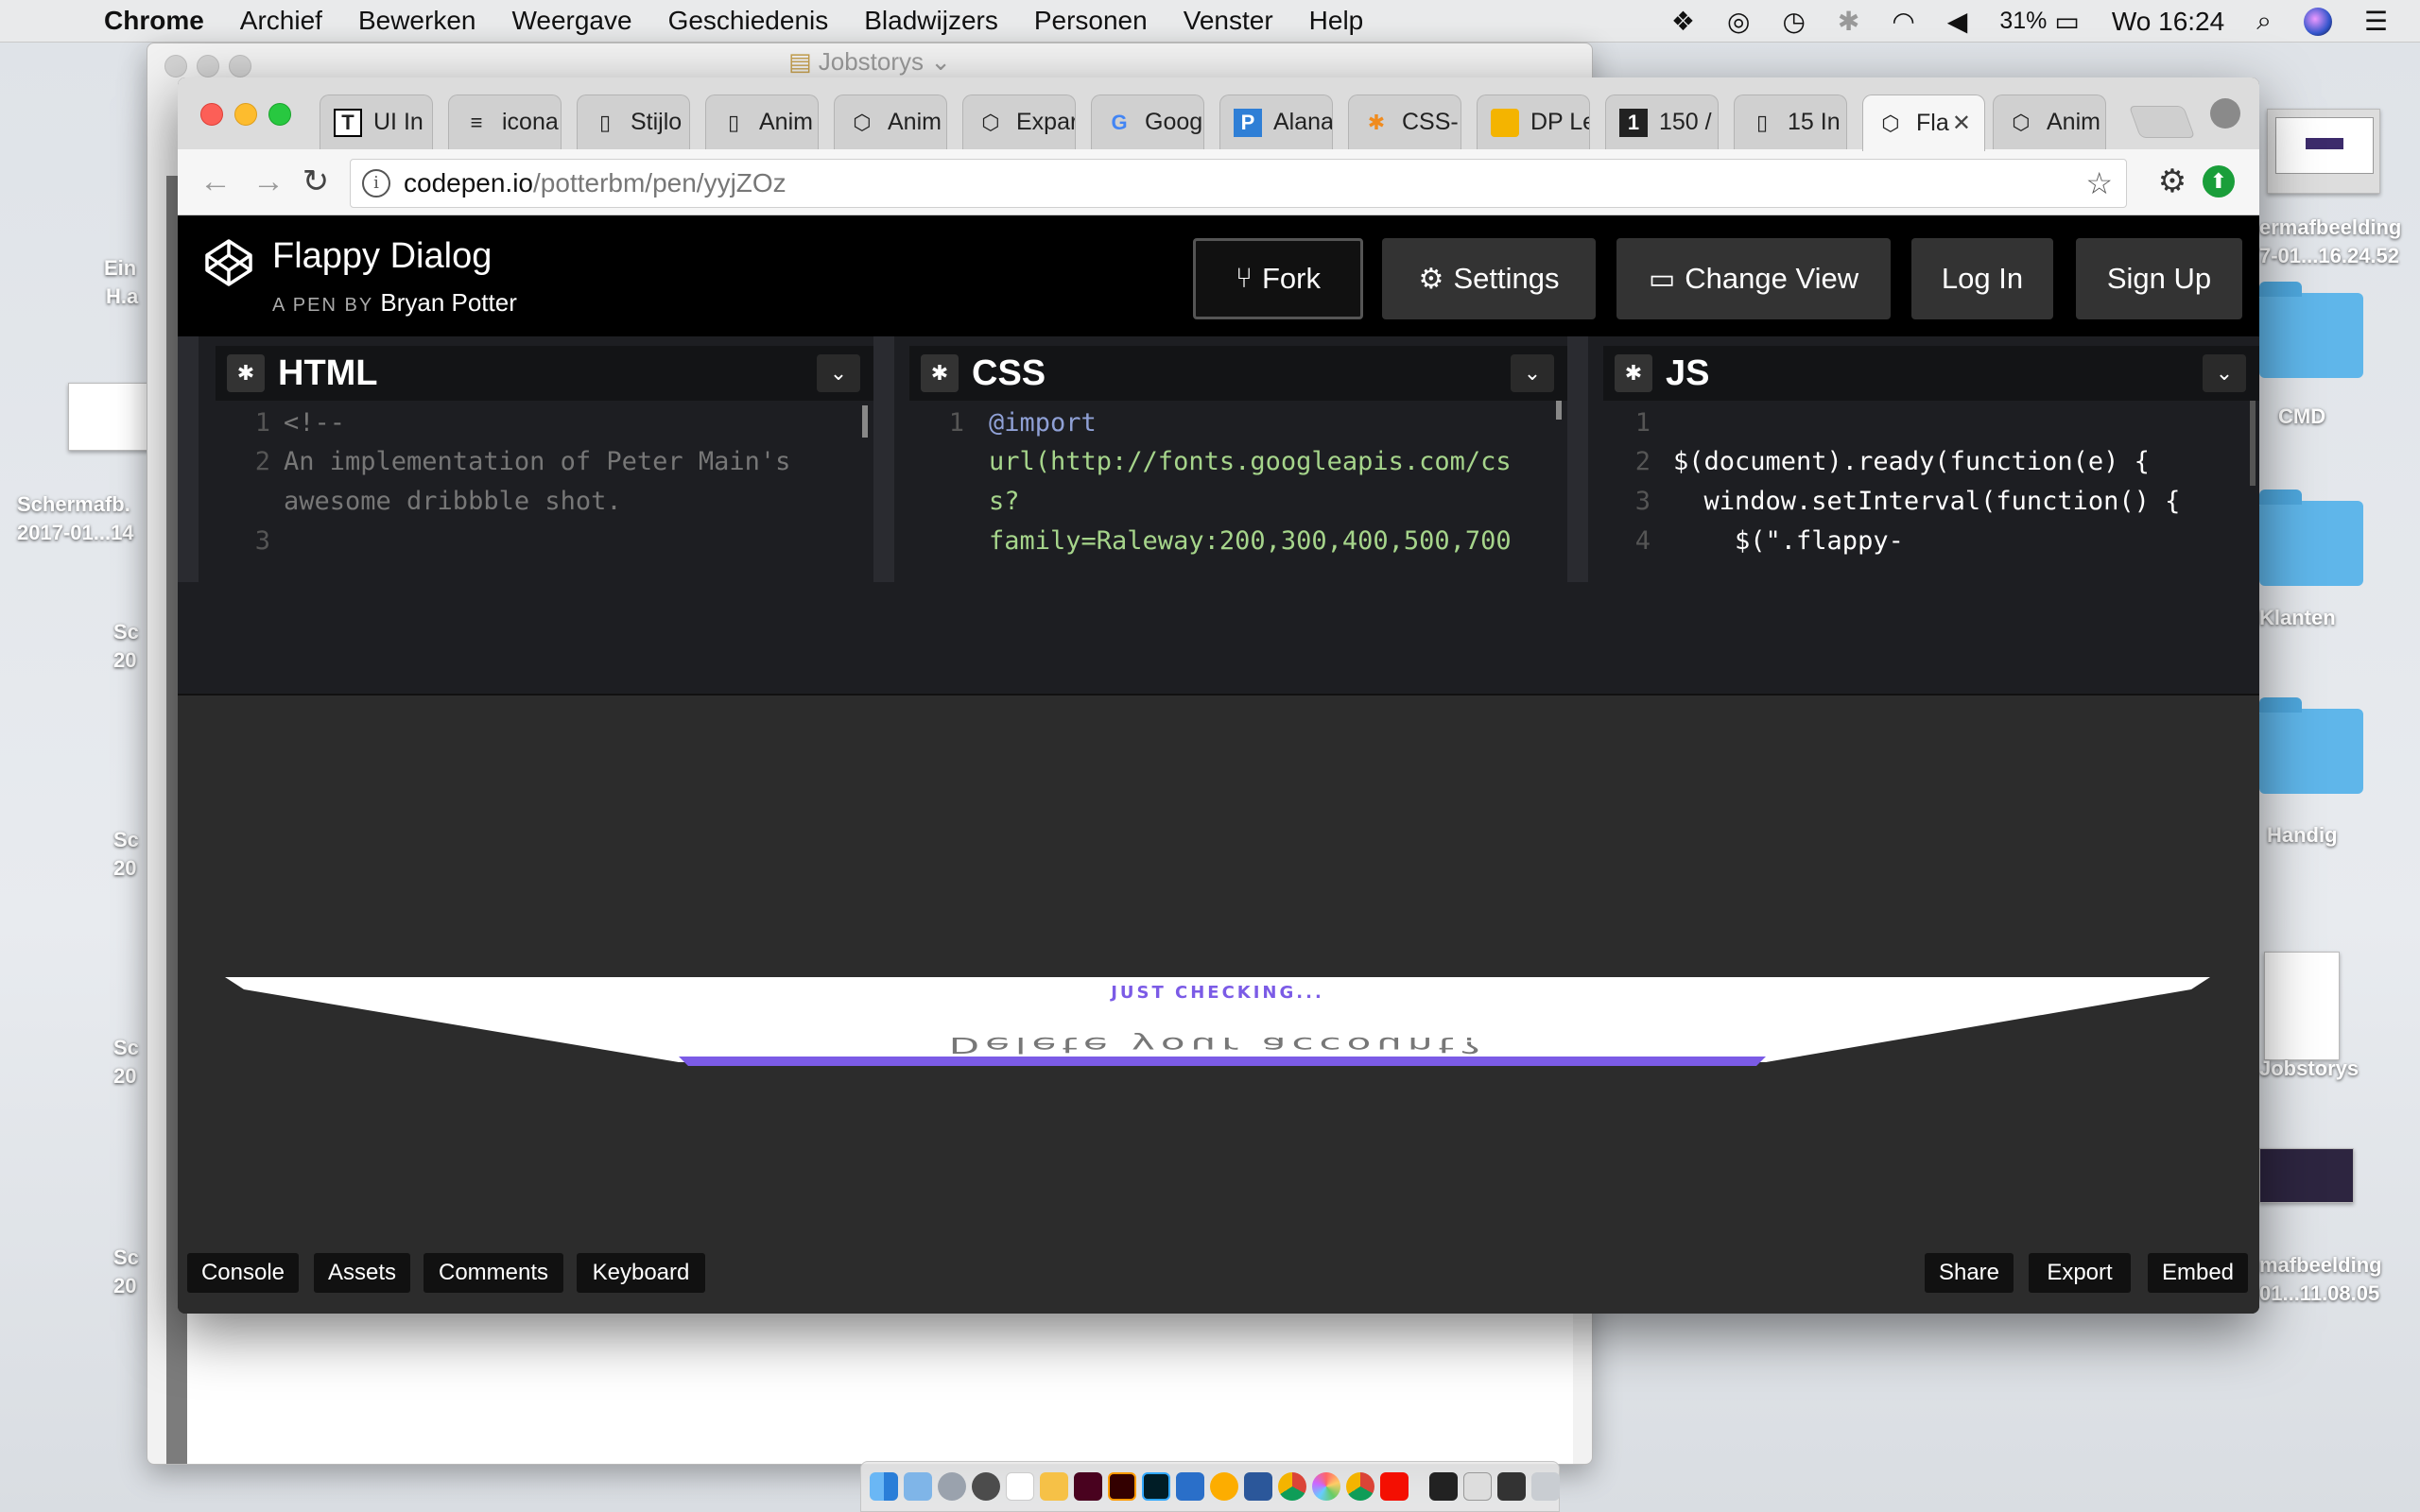 The height and width of the screenshot is (1512, 2420). Describe the element at coordinates (2302, 1006) in the screenshot. I see `document-thumbnail` at that location.